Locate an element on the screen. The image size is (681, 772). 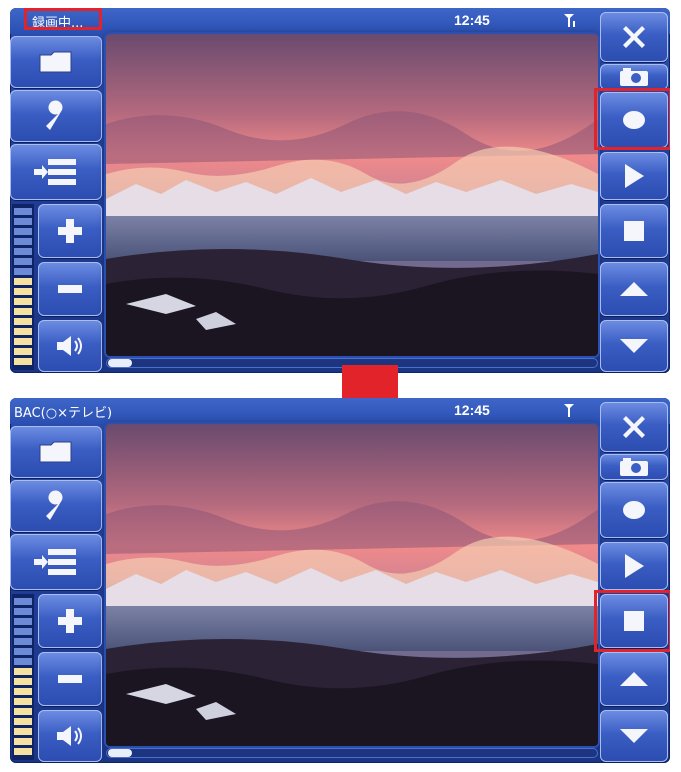
record-icon is located at coordinates (634, 510).